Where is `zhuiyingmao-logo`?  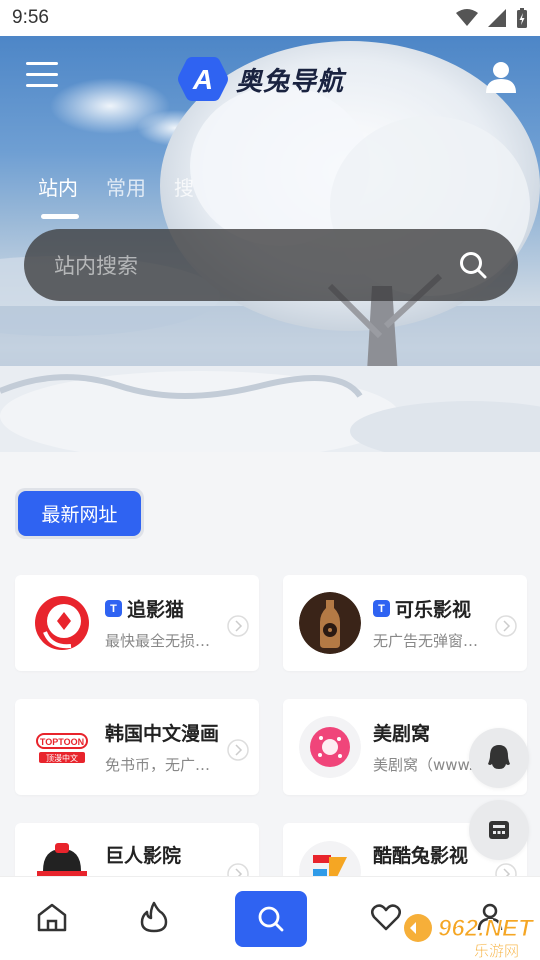 zhuiyingmao-logo is located at coordinates (62, 623).